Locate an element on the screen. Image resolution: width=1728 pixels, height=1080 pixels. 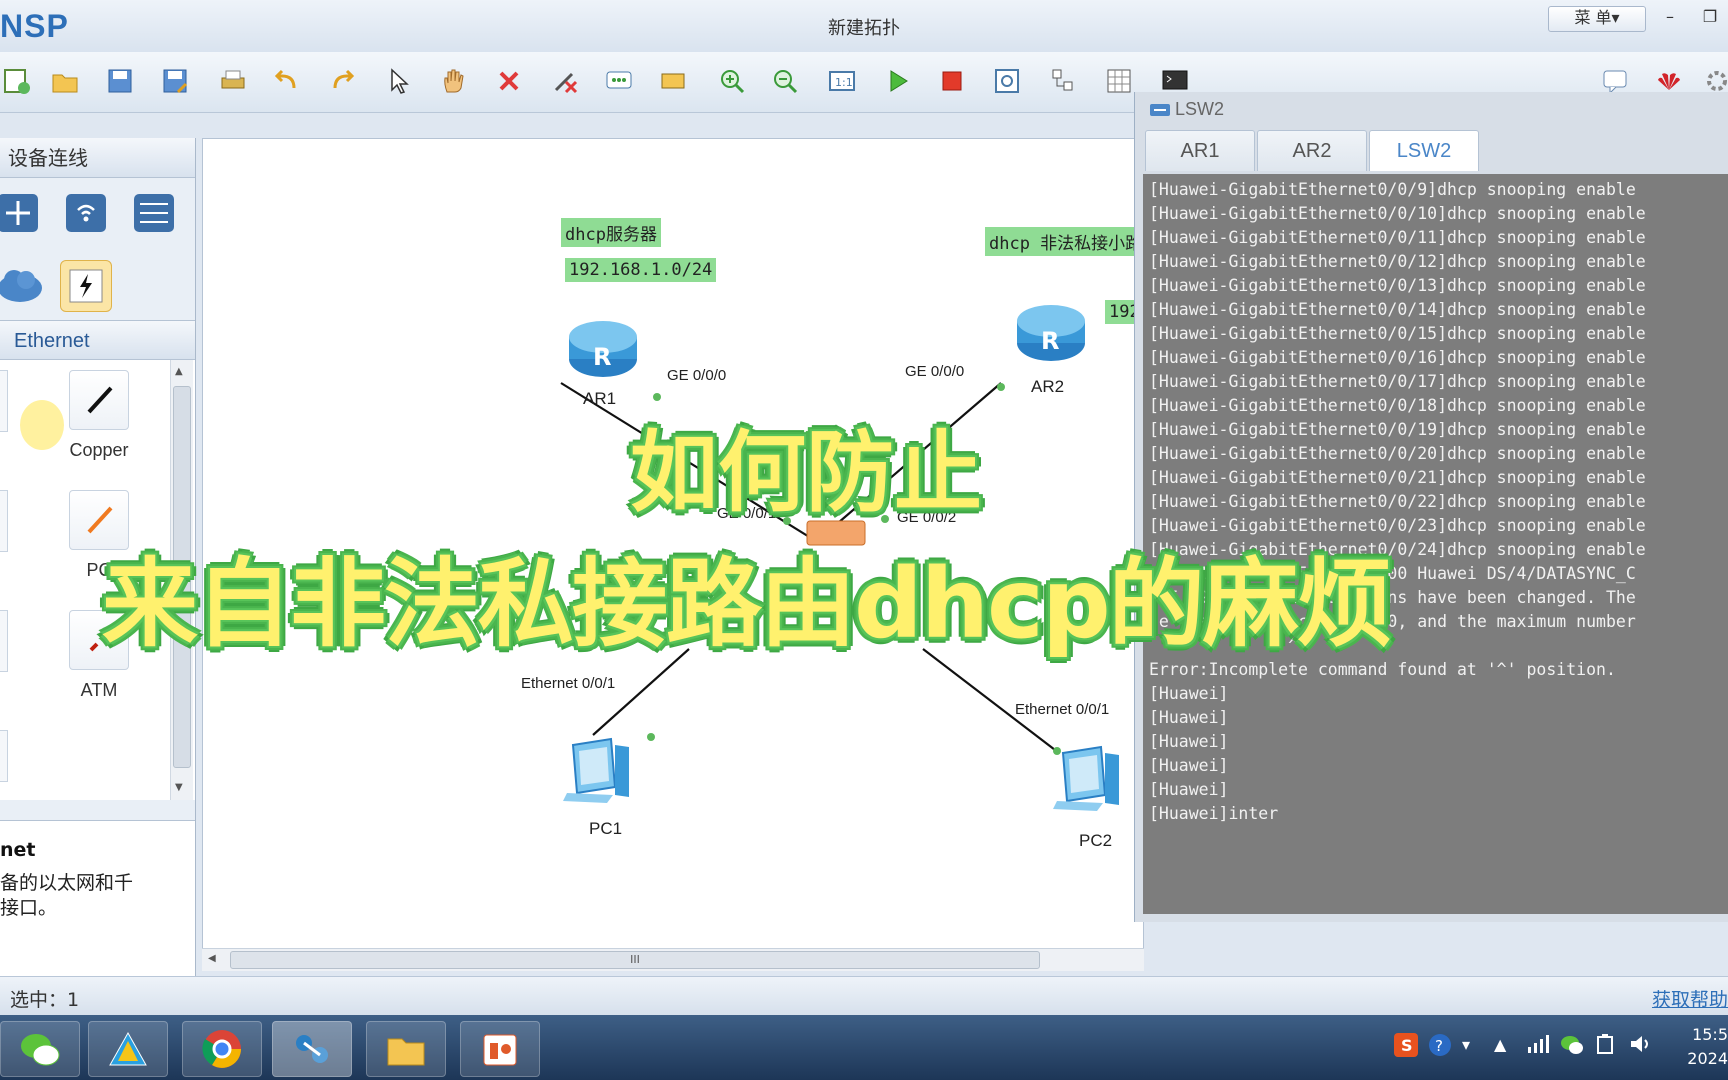
zoom-out-icon is located at coordinates (785, 81).